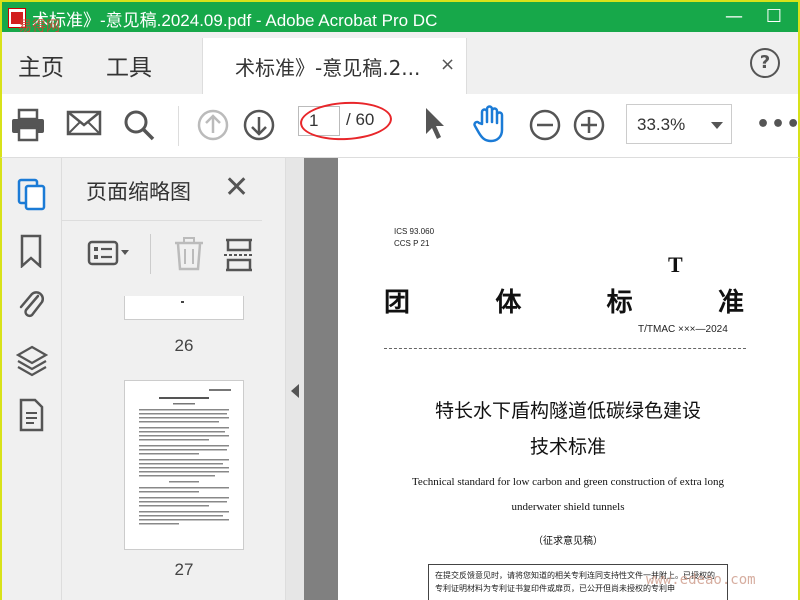 The image size is (800, 600). Describe the element at coordinates (182, 302) in the screenshot. I see `thumbnail-mark` at that location.